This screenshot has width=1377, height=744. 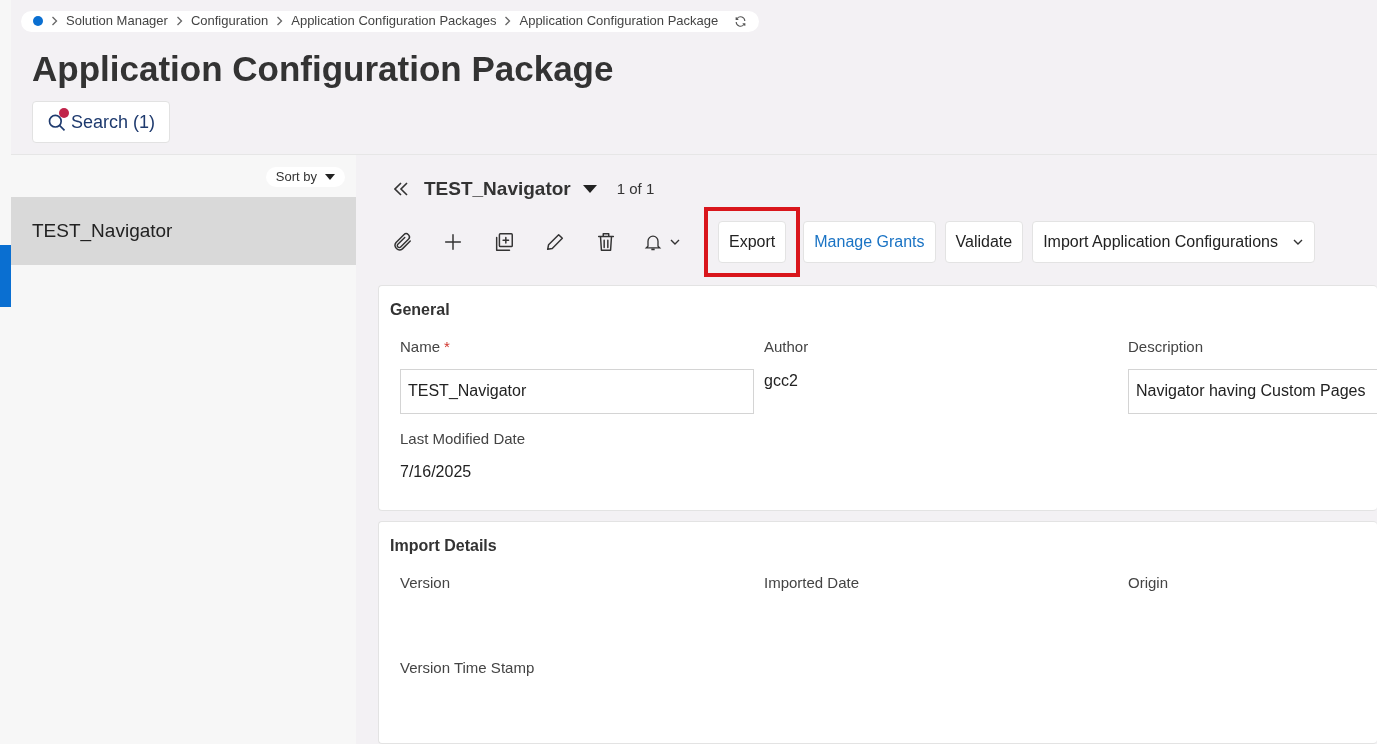 I want to click on record-counter: 1 of 1, so click(x=635, y=188).